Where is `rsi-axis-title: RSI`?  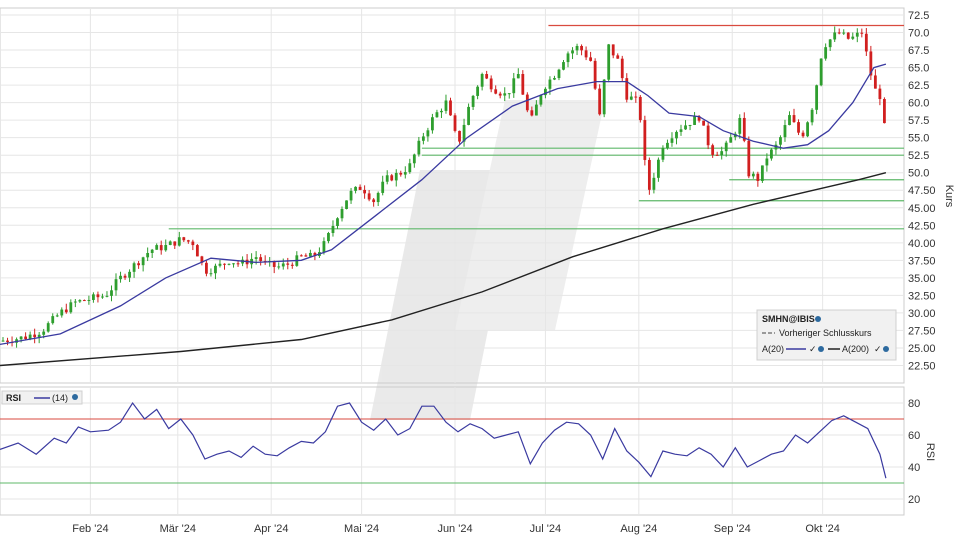
rsi-axis-title: RSI is located at coordinates (930, 452).